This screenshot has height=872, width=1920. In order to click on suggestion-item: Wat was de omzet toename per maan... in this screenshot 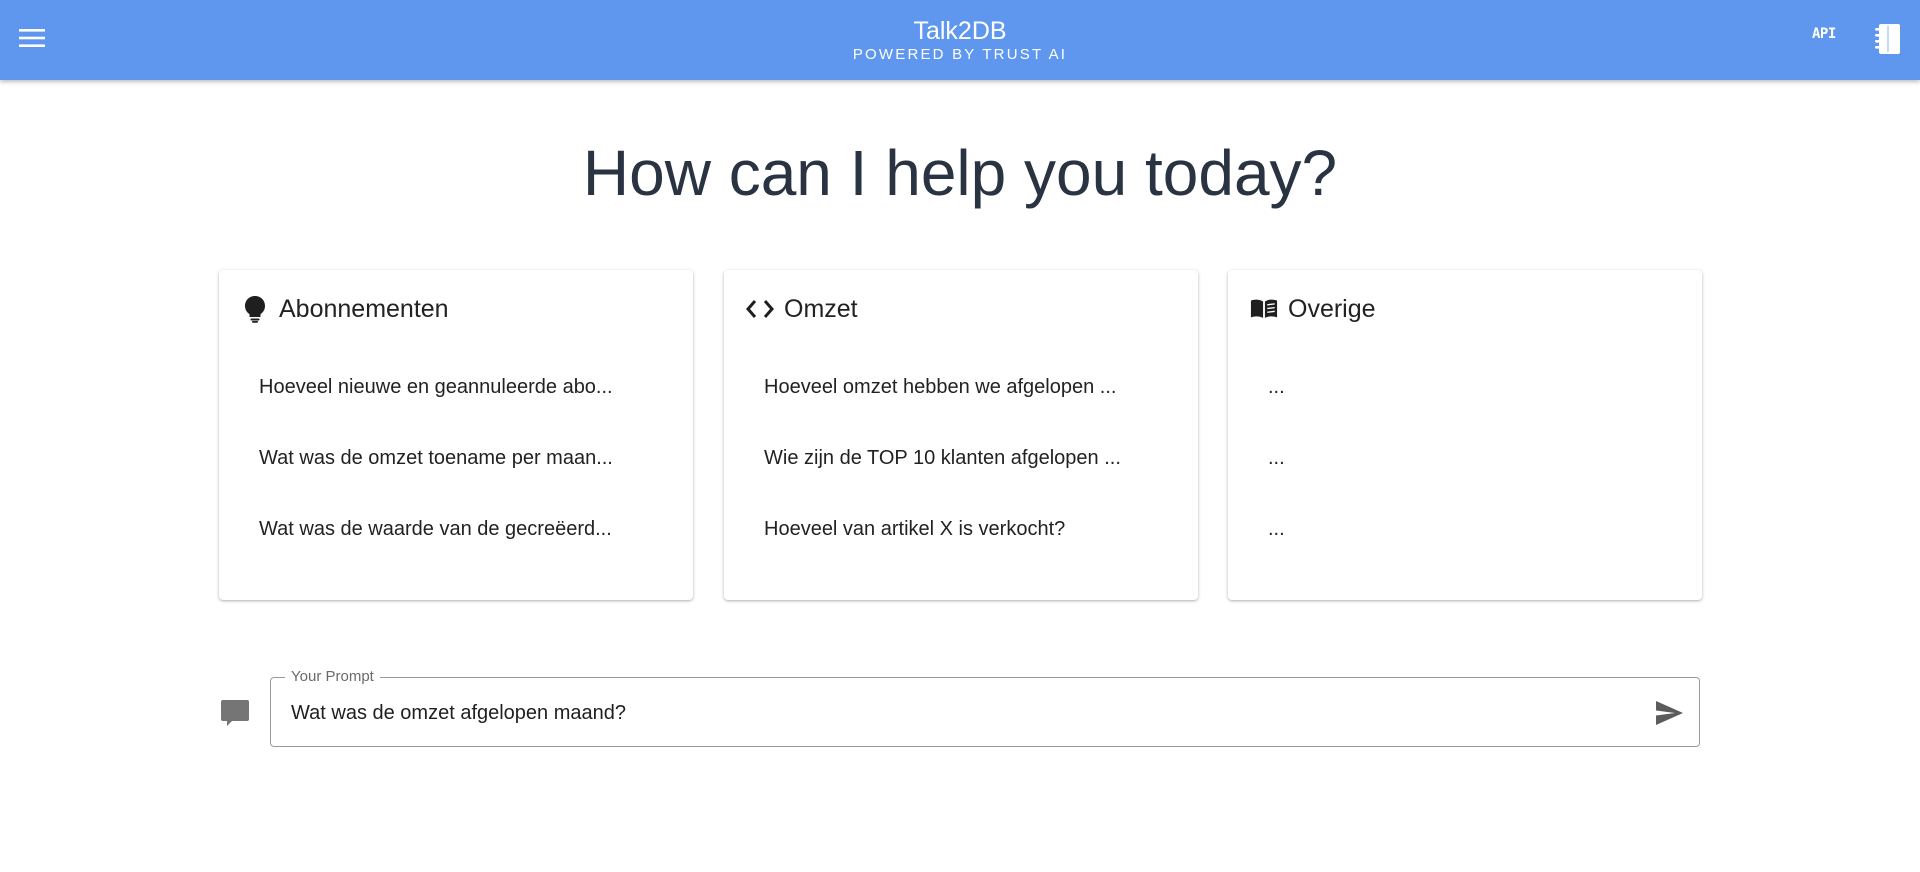, I will do `click(454, 458)`.